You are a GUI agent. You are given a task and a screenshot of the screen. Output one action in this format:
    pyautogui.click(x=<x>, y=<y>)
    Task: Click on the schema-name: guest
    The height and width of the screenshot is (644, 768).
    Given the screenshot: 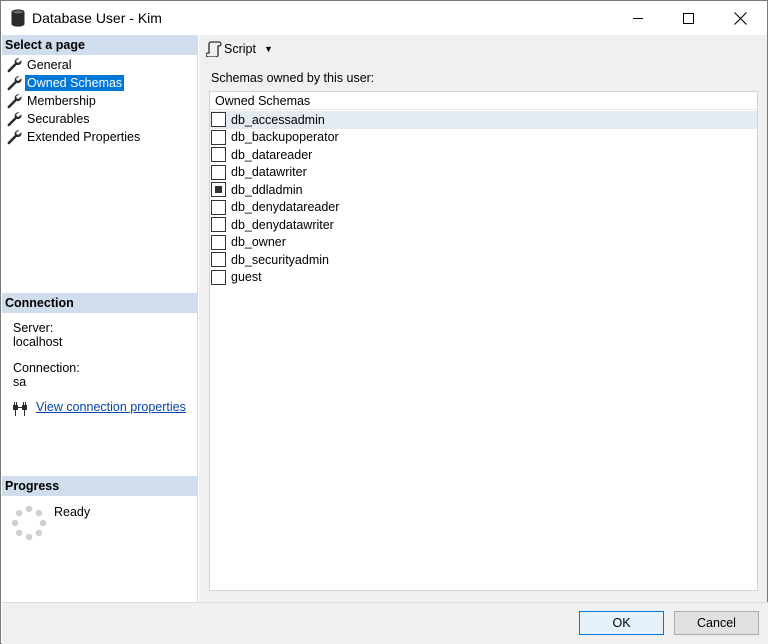 What is the action you would take?
    pyautogui.click(x=246, y=277)
    